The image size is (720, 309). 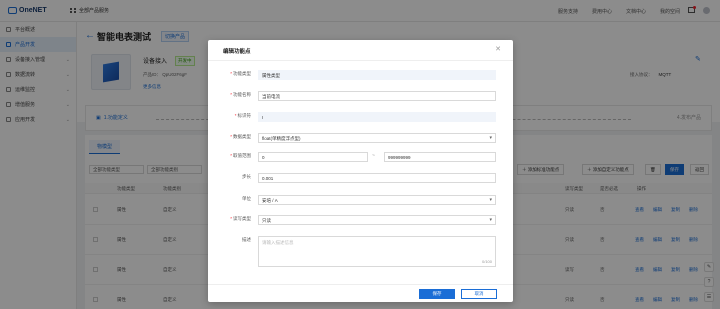 What do you see at coordinates (479, 294) in the screenshot?
I see `dialog-cancel-button: 取消` at bounding box center [479, 294].